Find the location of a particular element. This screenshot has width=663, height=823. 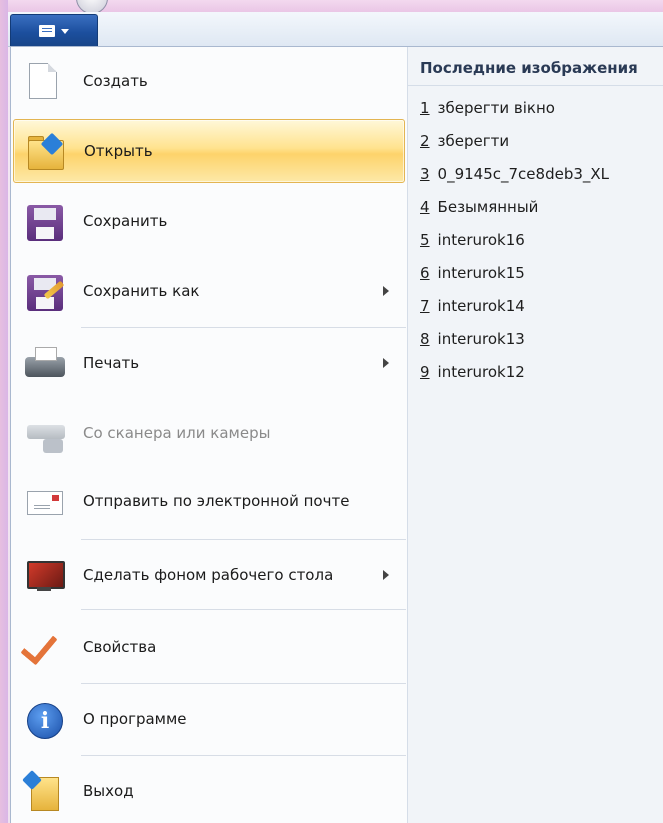

scanner-camera-icon is located at coordinates (44, 434).